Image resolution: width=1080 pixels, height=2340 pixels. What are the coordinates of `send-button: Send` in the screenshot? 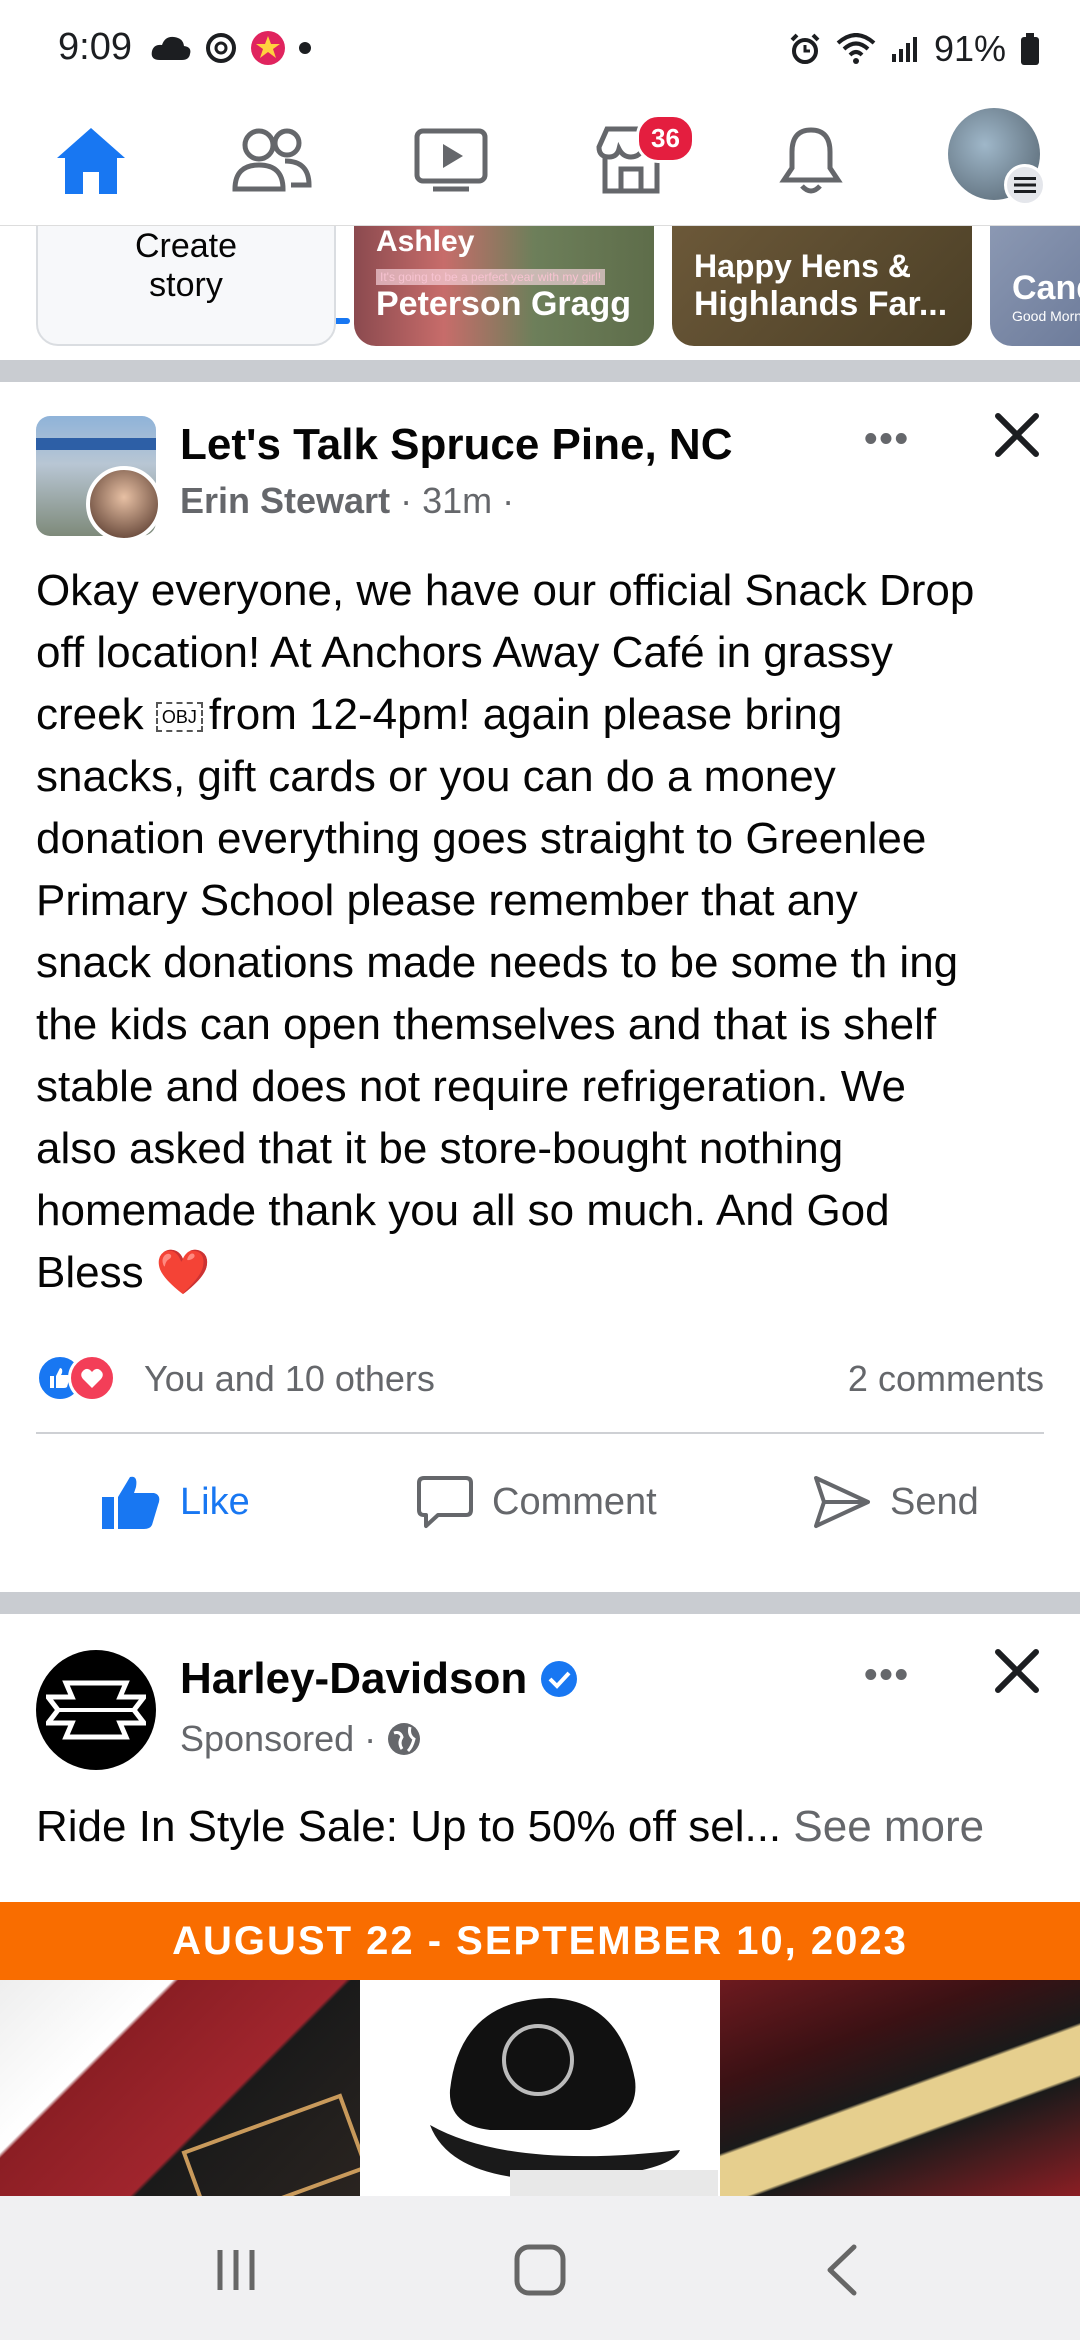 It's located at (895, 1502).